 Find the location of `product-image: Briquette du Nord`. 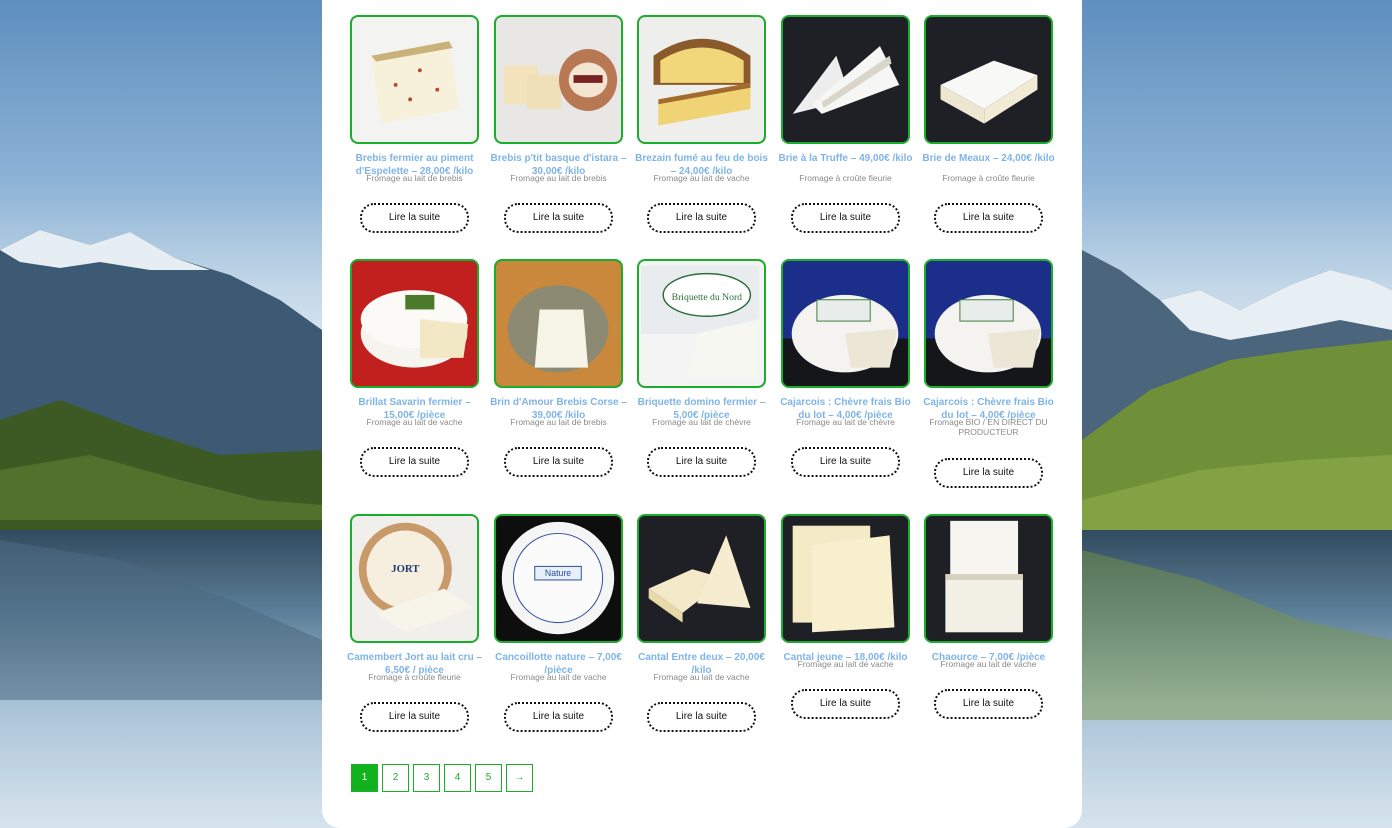

product-image: Briquette du Nord is located at coordinates (701, 323).